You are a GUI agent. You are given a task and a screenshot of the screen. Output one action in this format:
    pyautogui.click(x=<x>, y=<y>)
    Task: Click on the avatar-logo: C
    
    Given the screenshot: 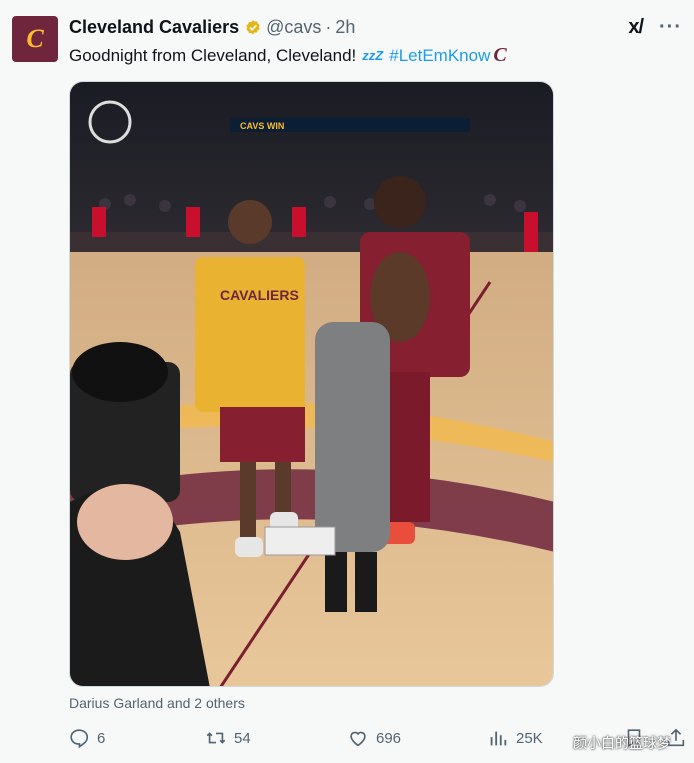 What is the action you would take?
    pyautogui.click(x=35, y=38)
    